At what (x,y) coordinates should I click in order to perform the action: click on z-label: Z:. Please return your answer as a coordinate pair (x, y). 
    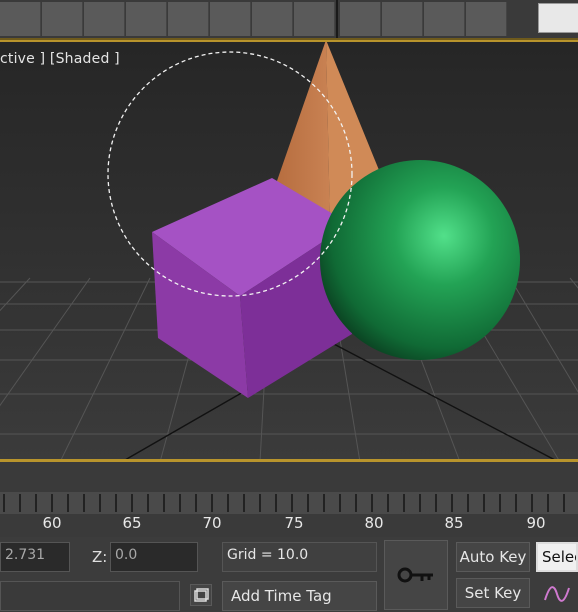
    Looking at the image, I should click on (100, 557).